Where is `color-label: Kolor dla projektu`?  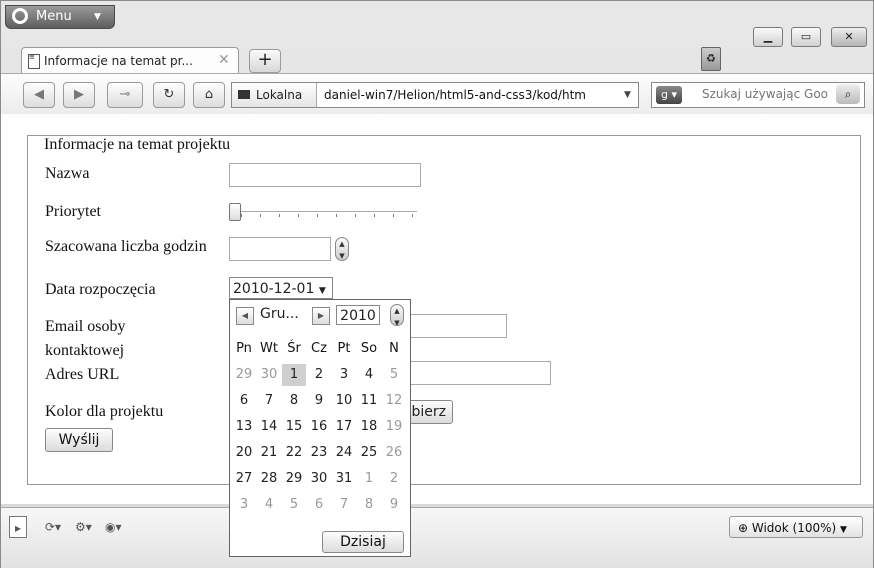 color-label: Kolor dla projektu is located at coordinates (104, 411).